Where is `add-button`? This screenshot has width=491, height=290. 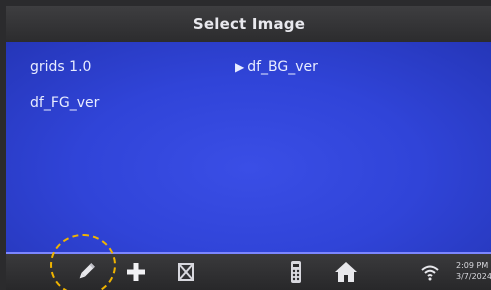
add-button is located at coordinates (136, 272).